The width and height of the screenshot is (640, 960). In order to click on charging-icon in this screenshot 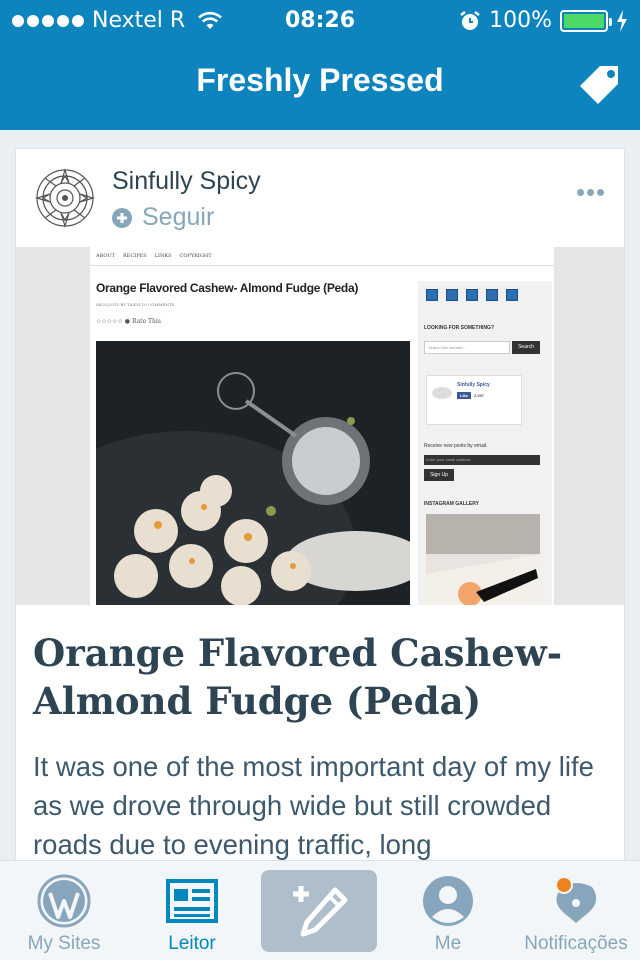, I will do `click(622, 20)`.